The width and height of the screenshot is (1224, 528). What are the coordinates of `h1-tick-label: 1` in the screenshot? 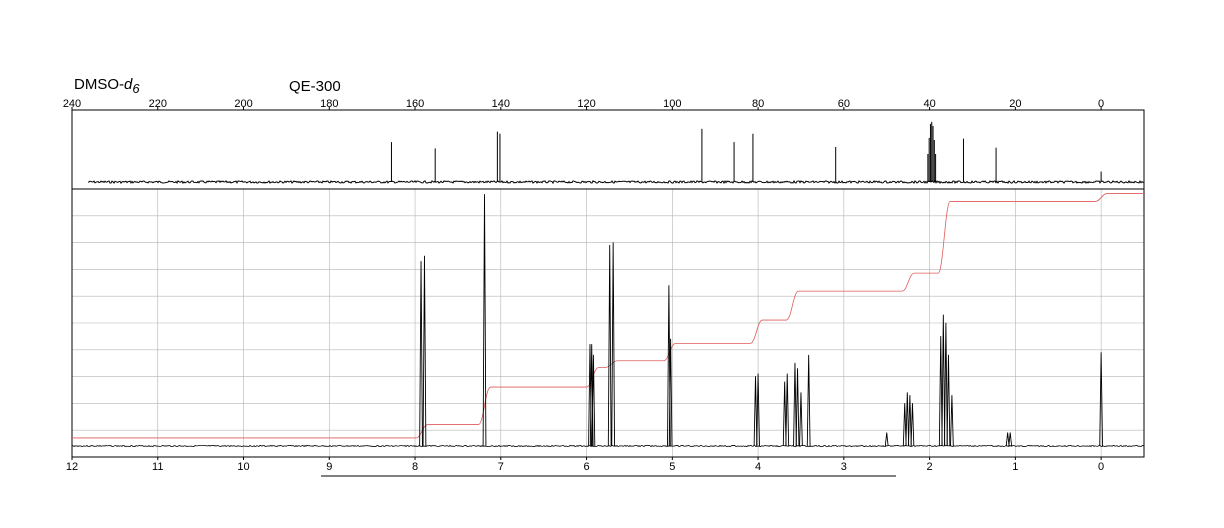 It's located at (1015, 467).